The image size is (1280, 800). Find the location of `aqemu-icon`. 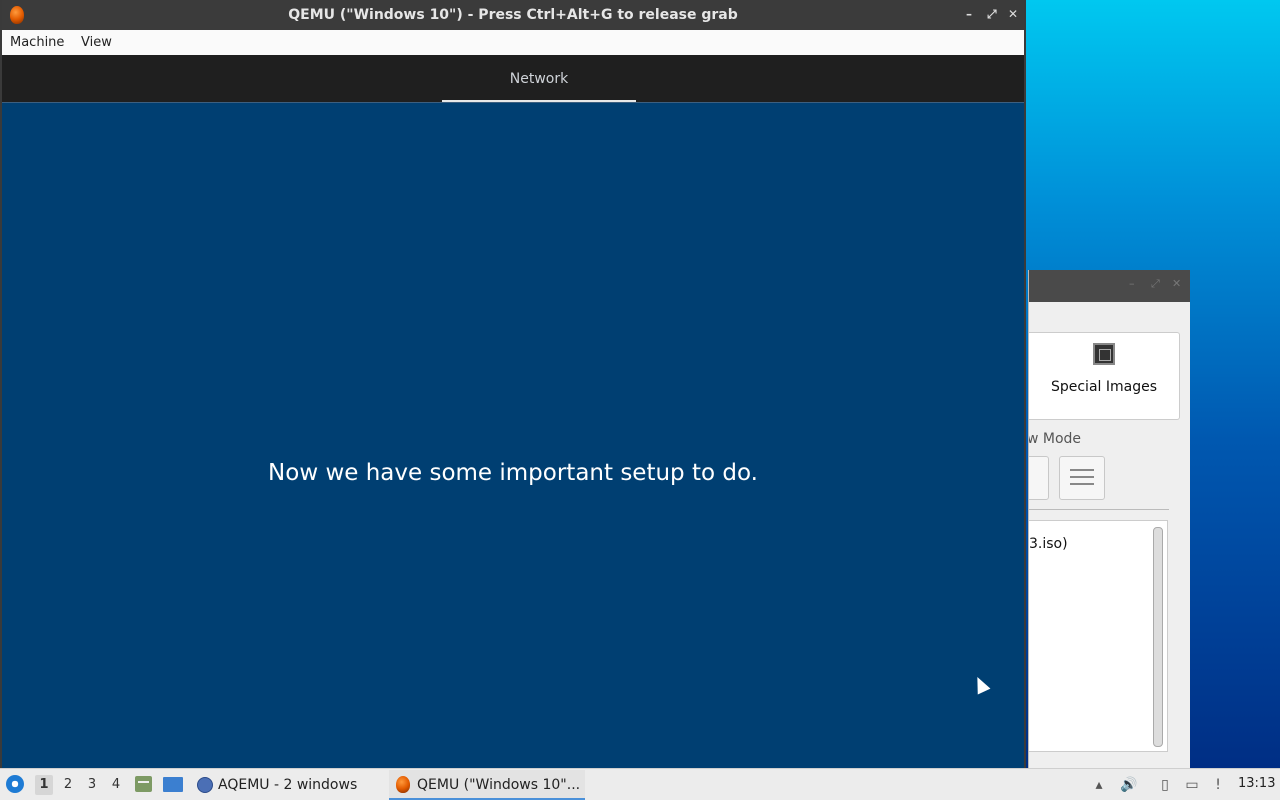

aqemu-icon is located at coordinates (205, 785).